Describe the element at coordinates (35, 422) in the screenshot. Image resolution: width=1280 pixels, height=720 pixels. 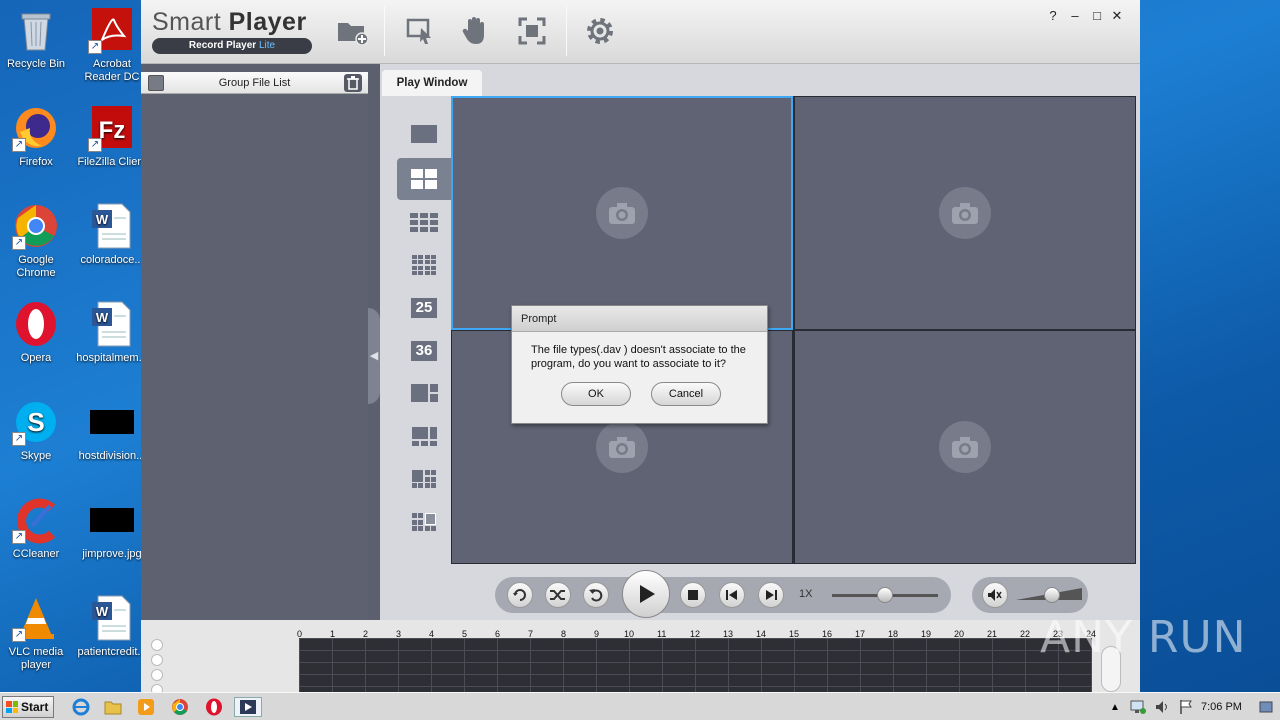
I see `svg-text: S` at that location.